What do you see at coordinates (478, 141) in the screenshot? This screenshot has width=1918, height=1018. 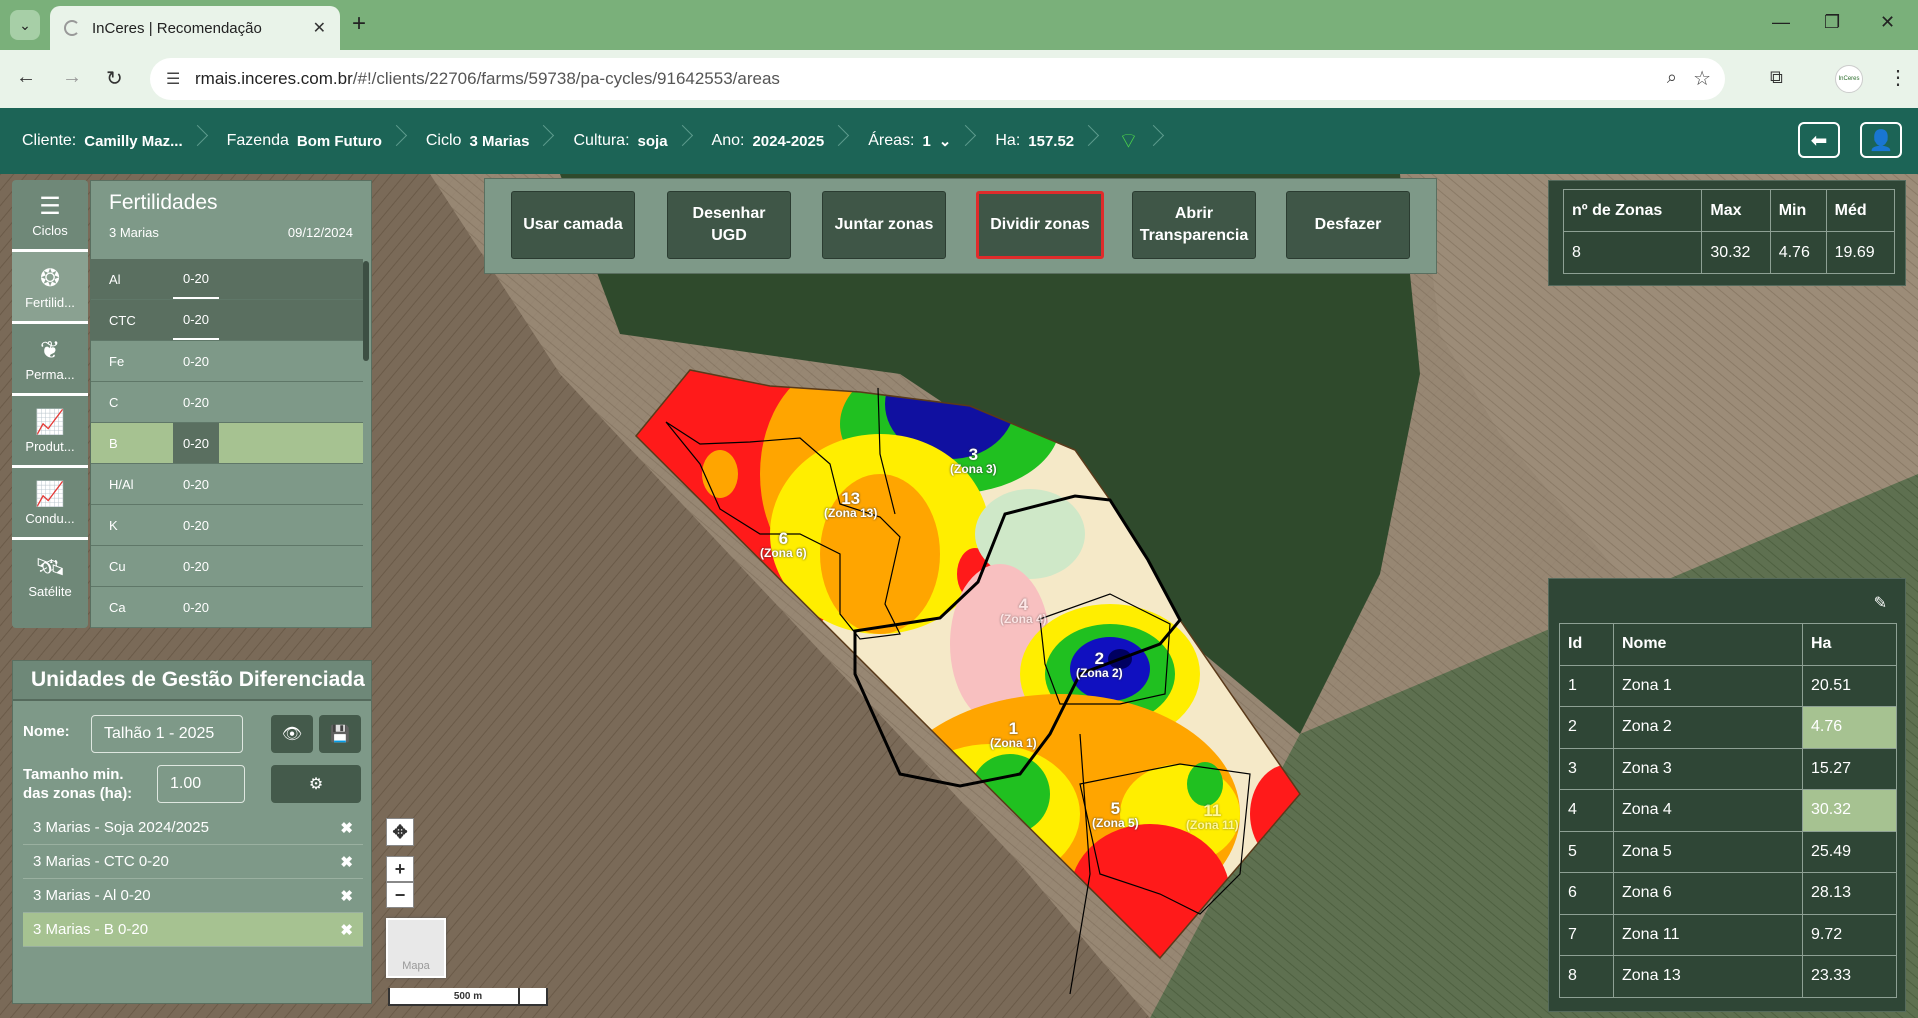 I see `crumb-ciclo: Ciclo 3 Marias` at bounding box center [478, 141].